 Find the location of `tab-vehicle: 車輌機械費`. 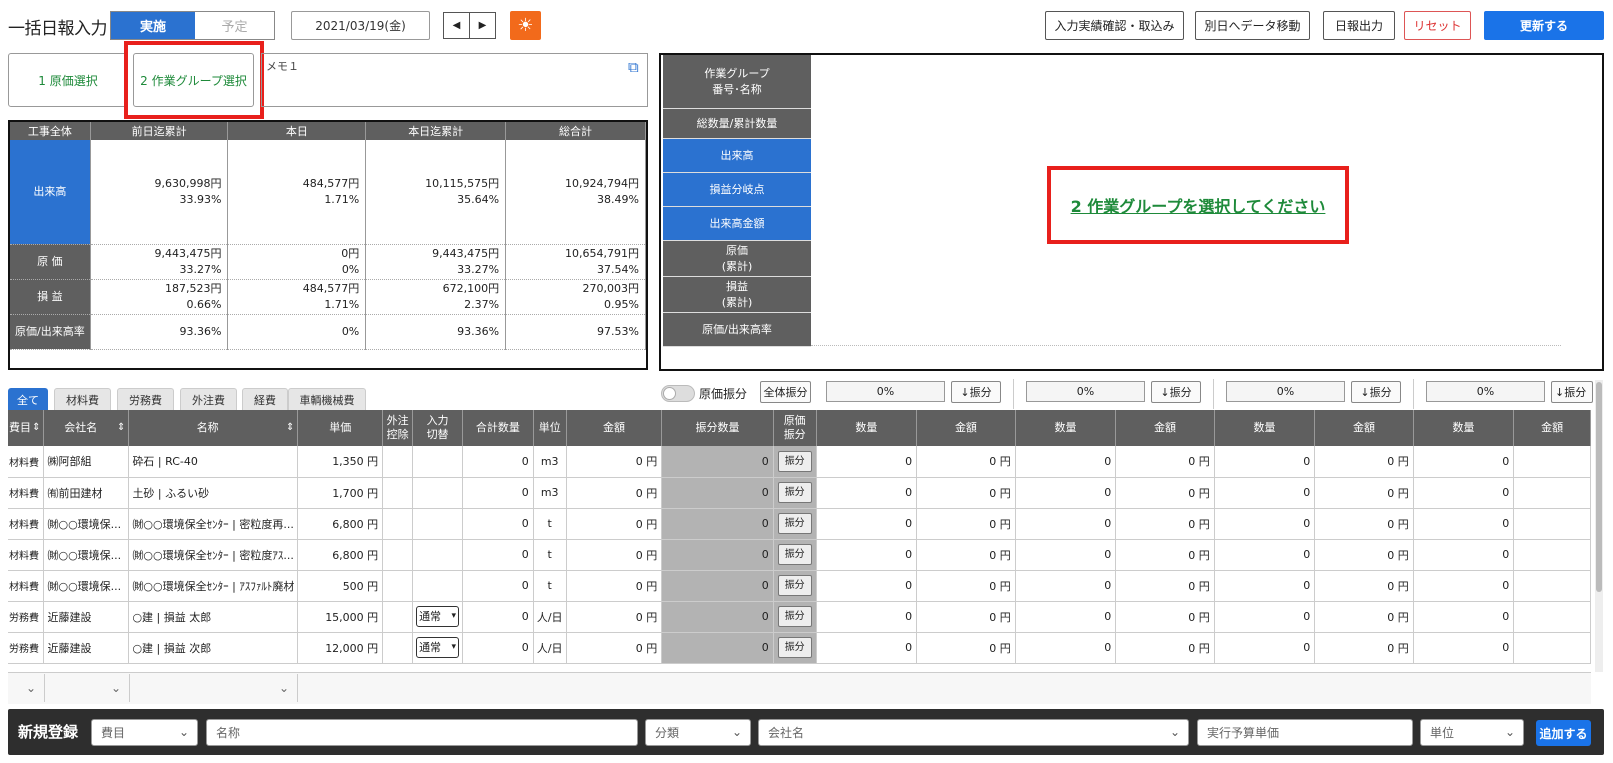

tab-vehicle: 車輌機械費 is located at coordinates (327, 399).